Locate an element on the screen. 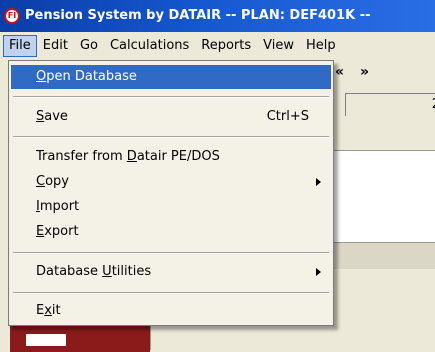  nav-buttons: «» is located at coordinates (360, 72).